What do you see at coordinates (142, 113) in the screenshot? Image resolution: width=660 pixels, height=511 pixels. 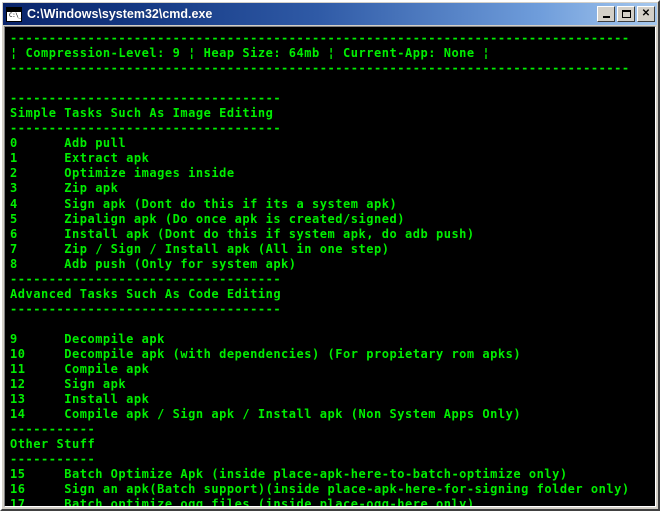 I see `console-line: Simple Tasks Such As Image Editing` at bounding box center [142, 113].